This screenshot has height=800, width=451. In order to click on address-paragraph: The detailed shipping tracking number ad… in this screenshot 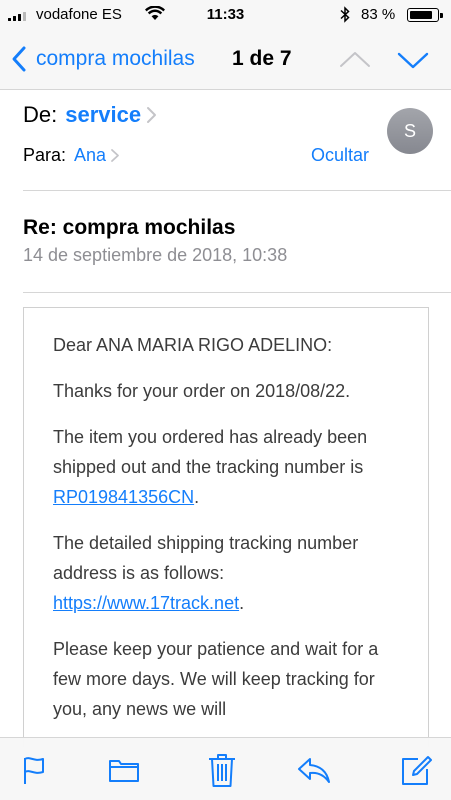, I will do `click(228, 573)`.